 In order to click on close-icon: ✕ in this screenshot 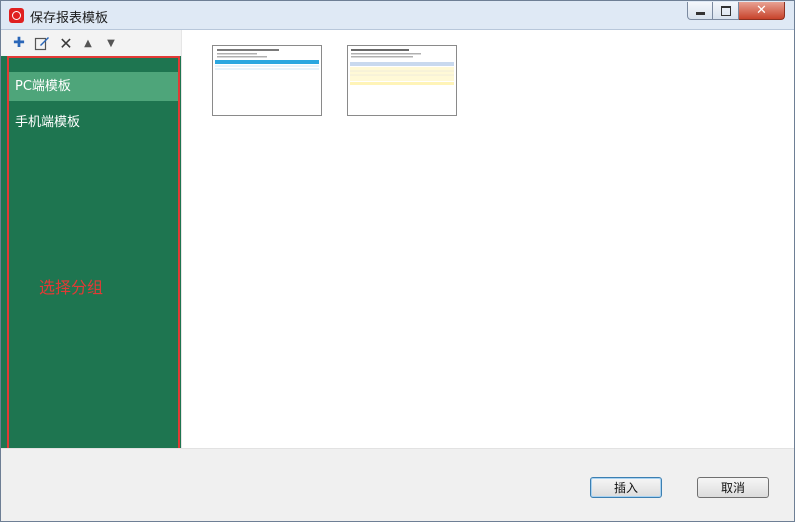, I will do `click(761, 10)`.